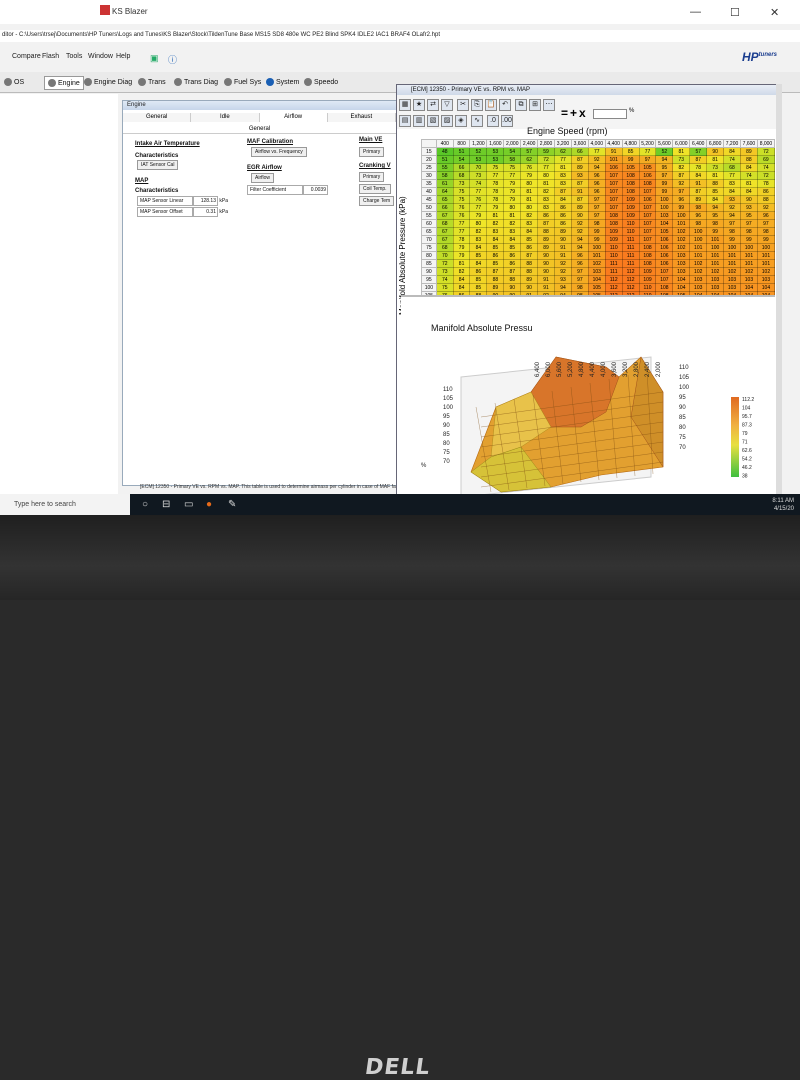 The height and width of the screenshot is (1080, 800). What do you see at coordinates (613, 255) in the screenshot?
I see `ve-cell: 110` at bounding box center [613, 255].